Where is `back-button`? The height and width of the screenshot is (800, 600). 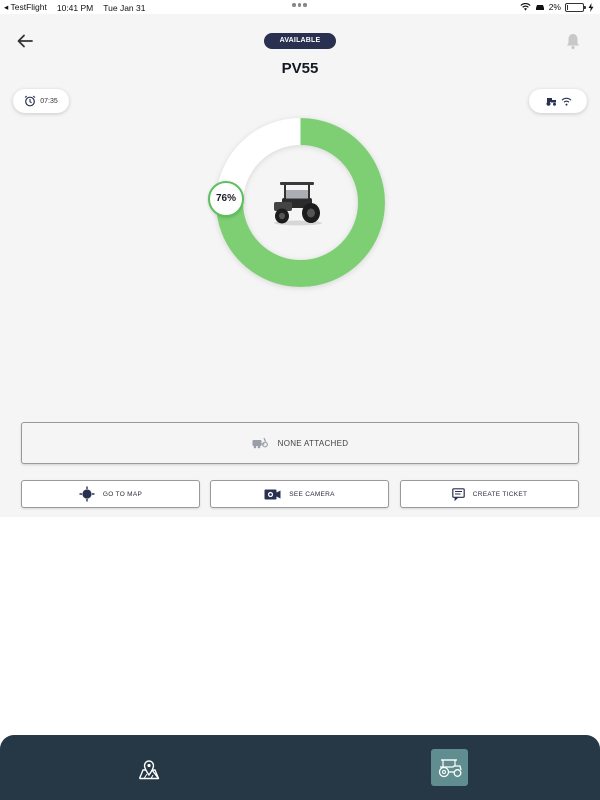
back-button is located at coordinates (25, 41).